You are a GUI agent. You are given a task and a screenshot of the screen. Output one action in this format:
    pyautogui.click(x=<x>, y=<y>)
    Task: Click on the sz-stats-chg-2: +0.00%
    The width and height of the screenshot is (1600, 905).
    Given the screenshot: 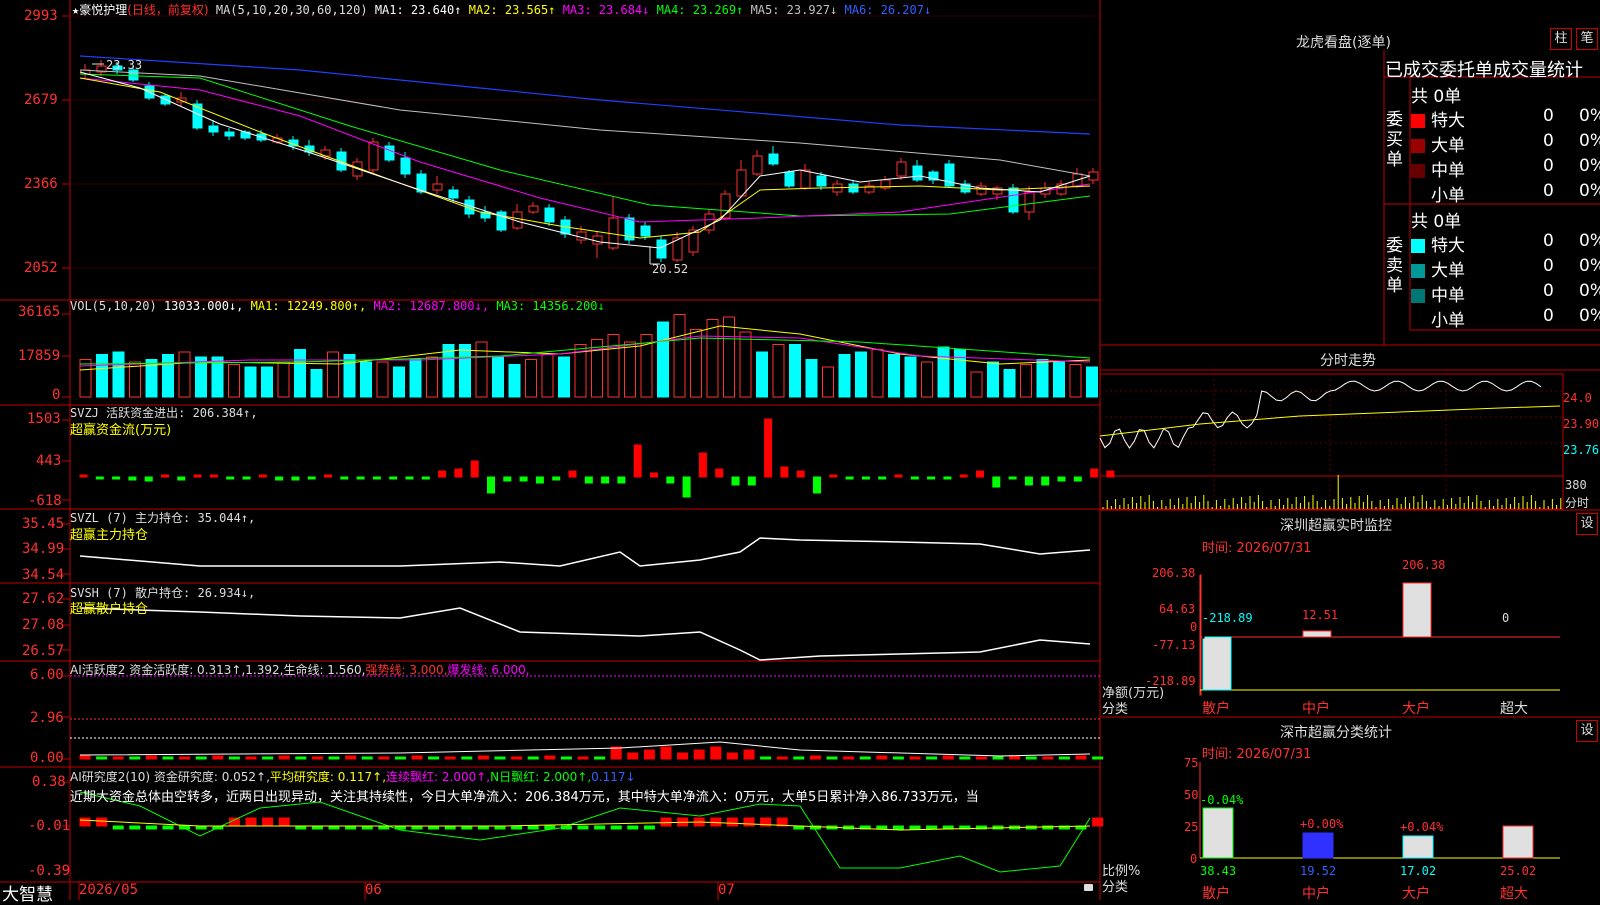 What is the action you would take?
    pyautogui.click(x=1322, y=824)
    